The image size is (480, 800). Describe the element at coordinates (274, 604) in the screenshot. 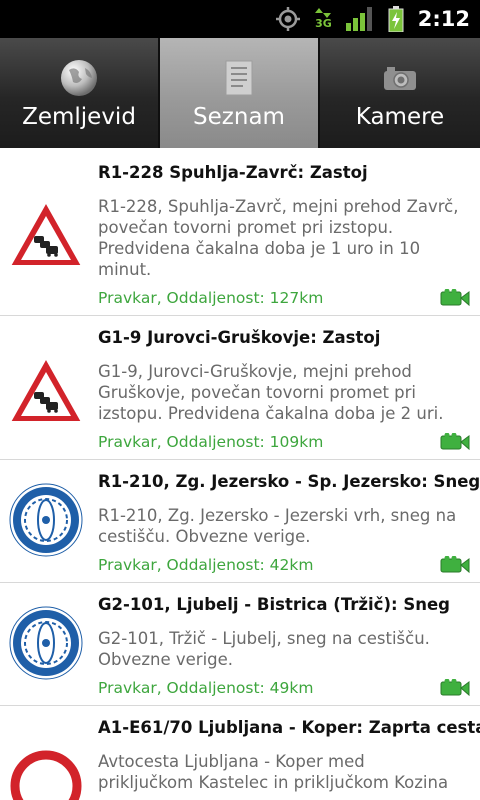

I see `item-title: G2-101, Ljubelj - Bistrica (Tržič): Sneg` at that location.